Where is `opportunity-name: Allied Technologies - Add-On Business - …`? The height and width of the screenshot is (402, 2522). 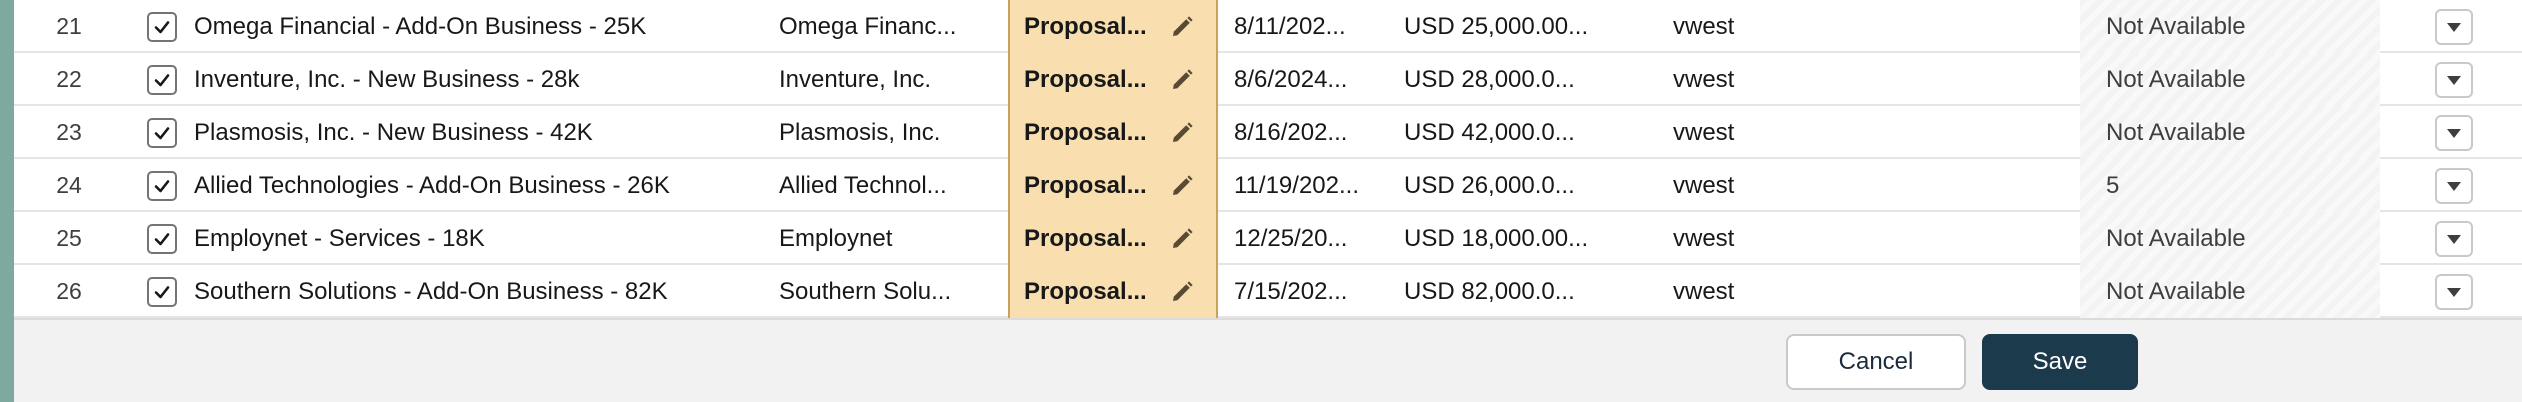
opportunity-name: Allied Technologies - Add-On Business - … is located at coordinates (482, 185).